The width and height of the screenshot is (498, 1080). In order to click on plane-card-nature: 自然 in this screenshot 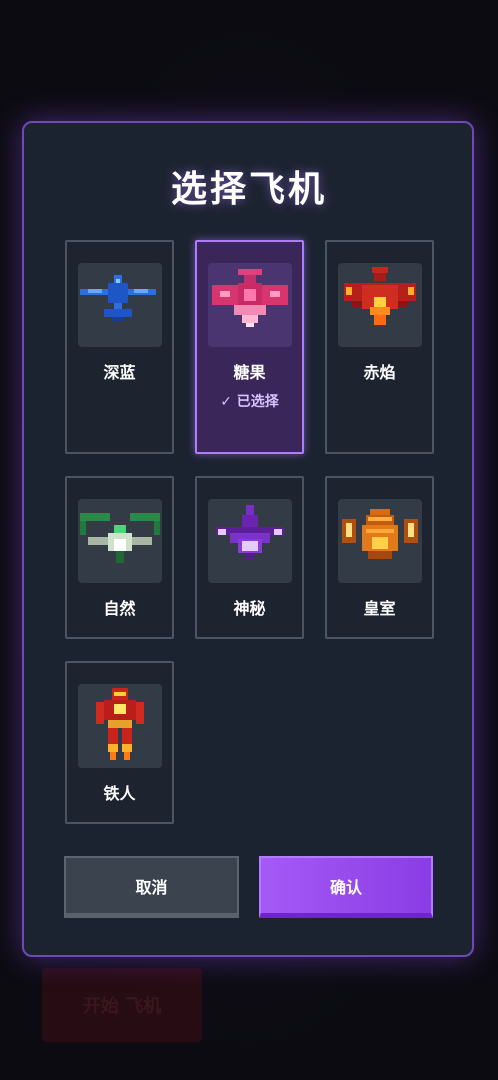, I will do `click(119, 557)`.